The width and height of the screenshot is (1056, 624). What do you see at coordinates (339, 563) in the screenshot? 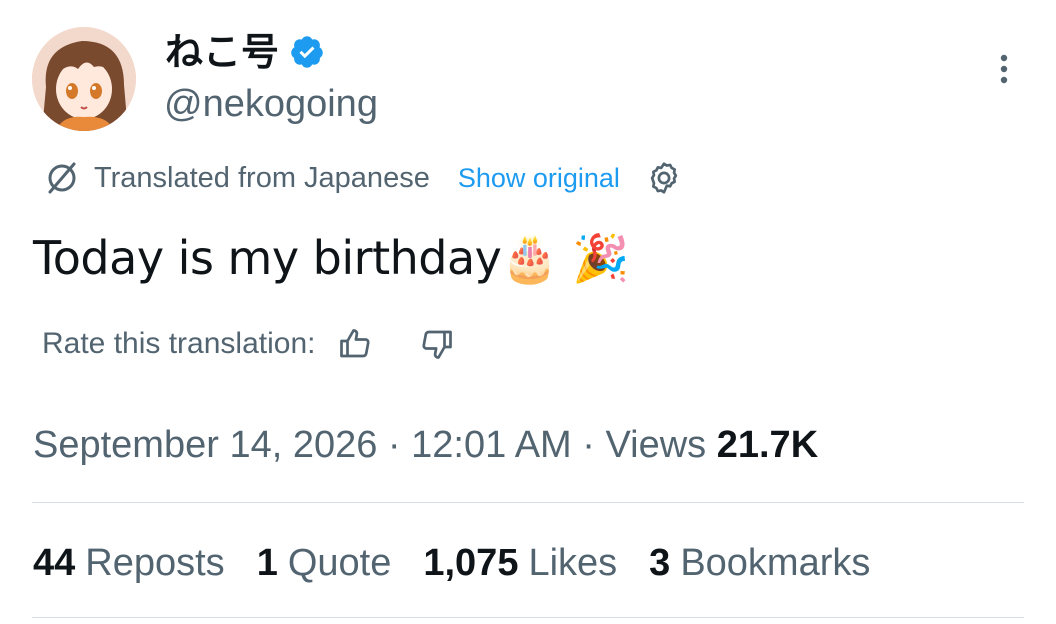
I see `quotes-label: Quote` at bounding box center [339, 563].